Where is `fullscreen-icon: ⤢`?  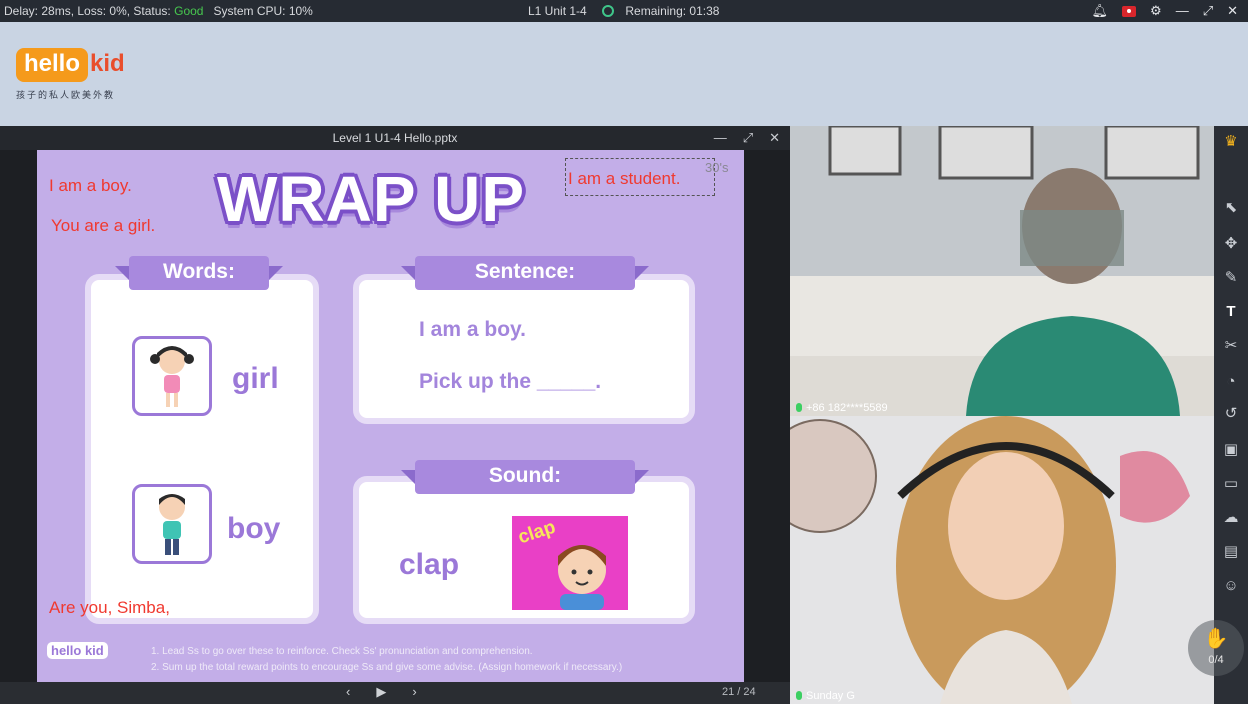
fullscreen-icon: ⤢ is located at coordinates (1208, 11).